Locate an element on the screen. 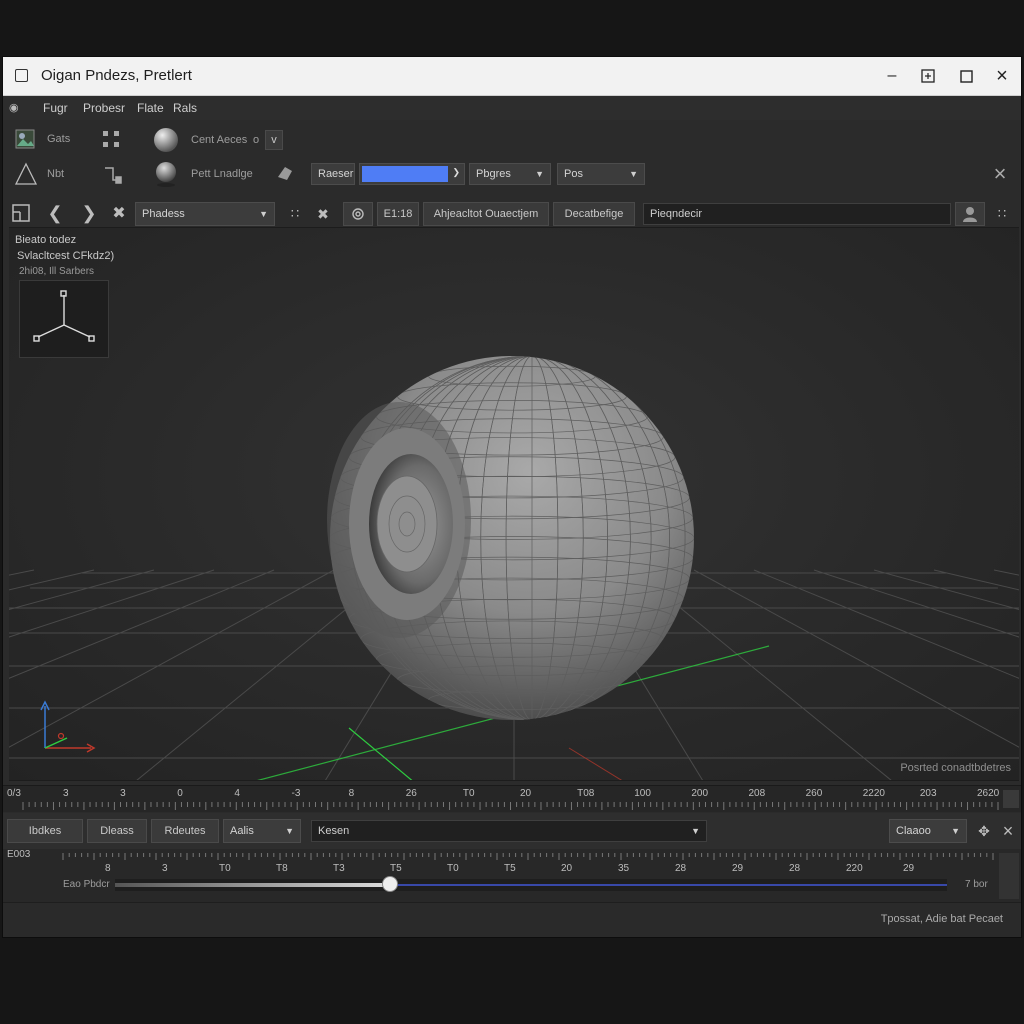 This screenshot has height=1024, width=1024. routes-button: Rdeutes is located at coordinates (185, 831).